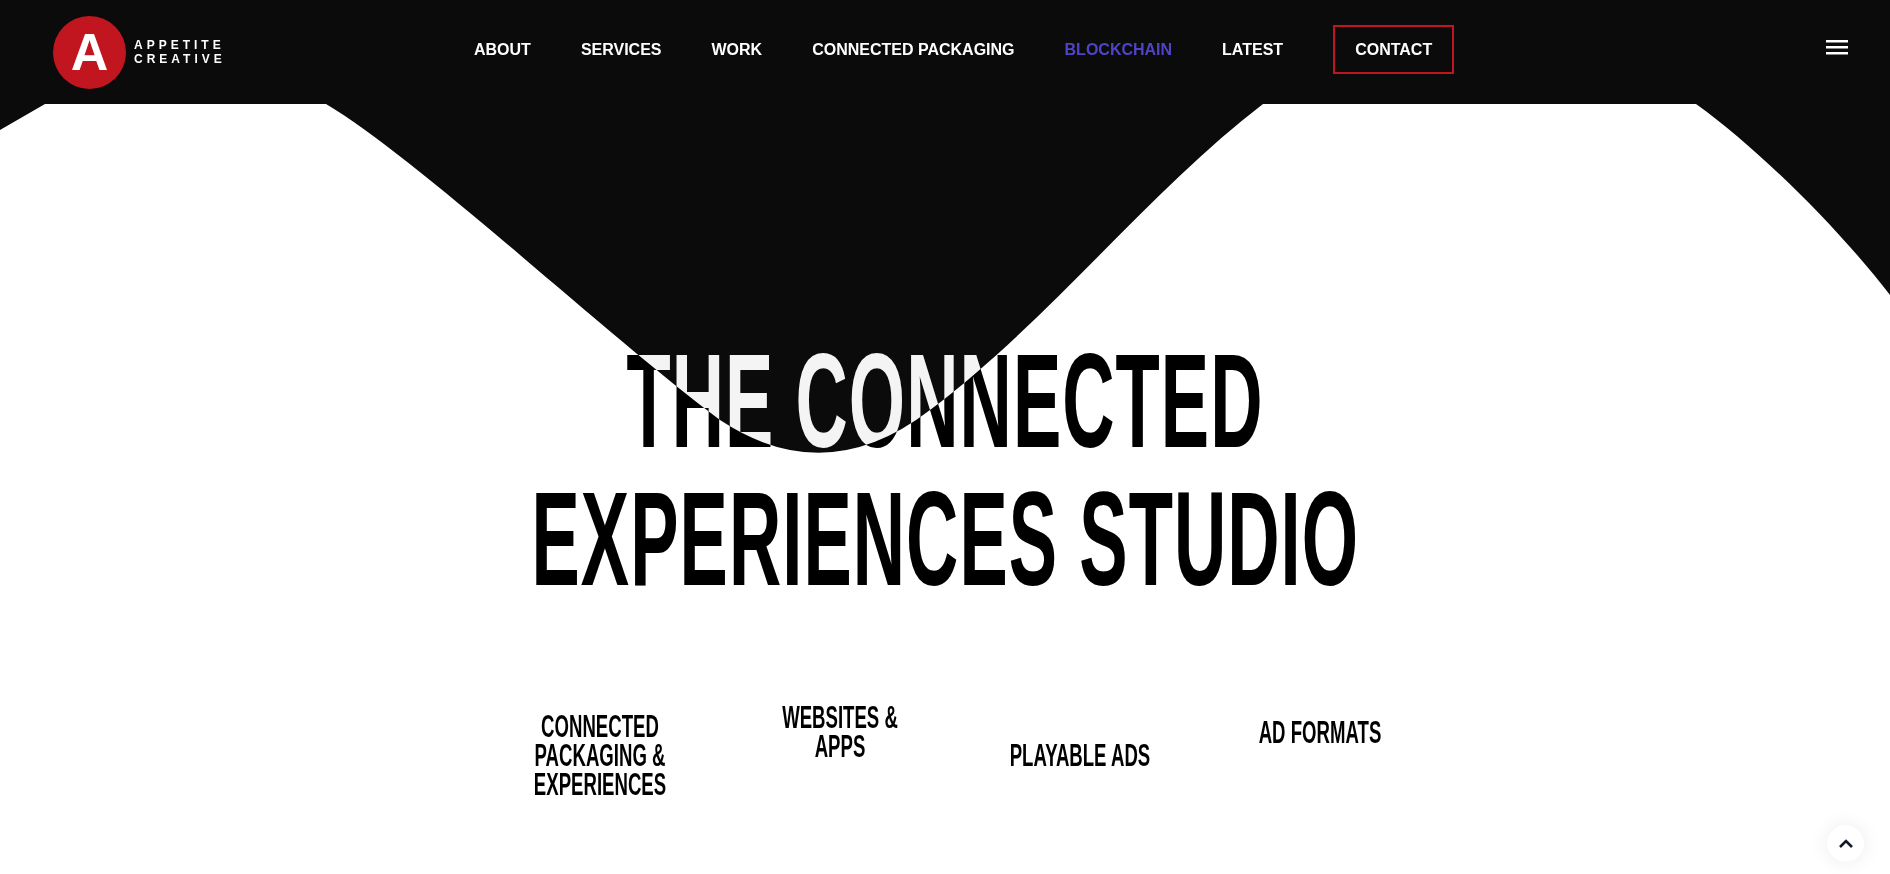 This screenshot has width=1890, height=874. I want to click on logo-text: APPETITE, so click(180, 45).